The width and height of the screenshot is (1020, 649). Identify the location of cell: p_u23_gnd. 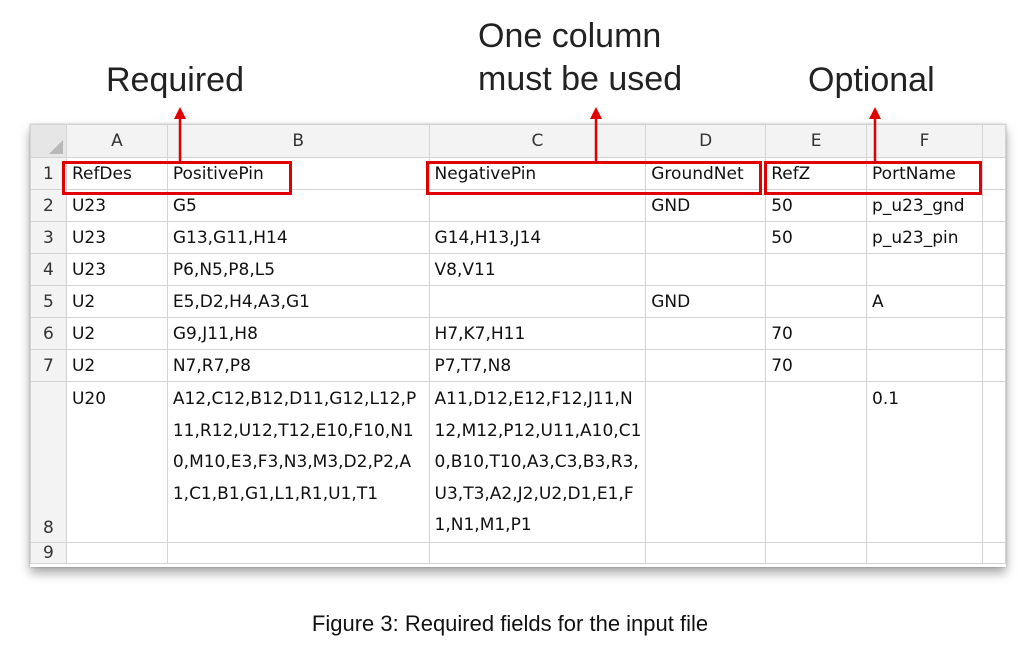
(924, 205).